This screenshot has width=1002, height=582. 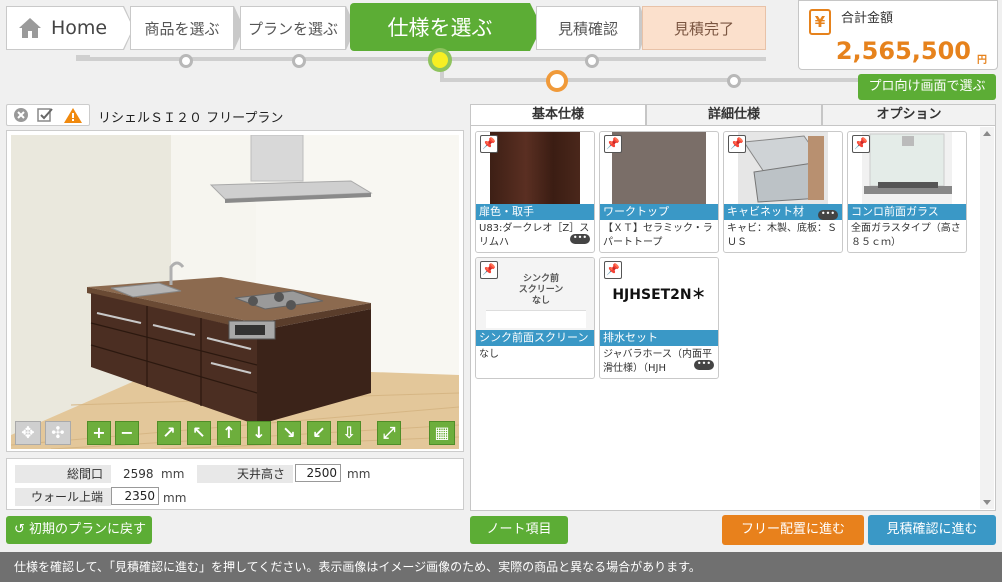 I want to click on tab-detail-spec: 詳細仕様, so click(x=734, y=115).